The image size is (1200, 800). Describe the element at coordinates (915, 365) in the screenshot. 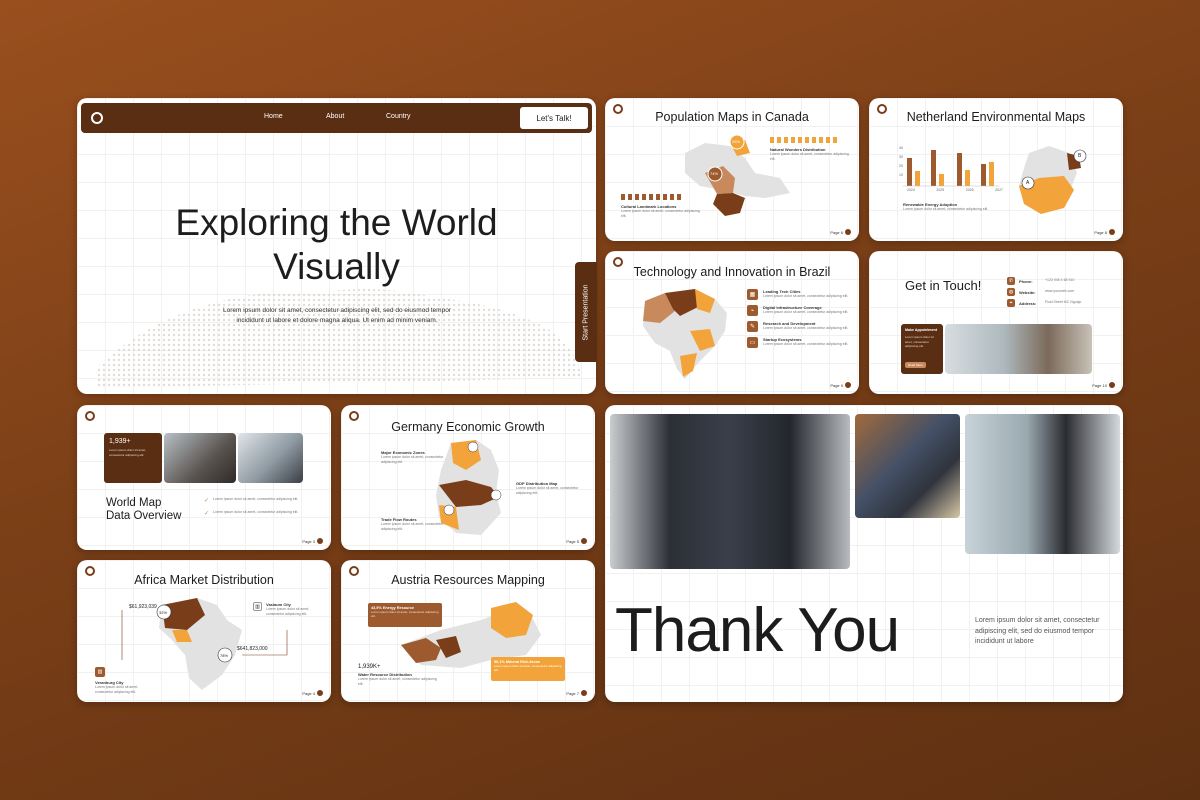

I see `read-more-button: Read More` at that location.